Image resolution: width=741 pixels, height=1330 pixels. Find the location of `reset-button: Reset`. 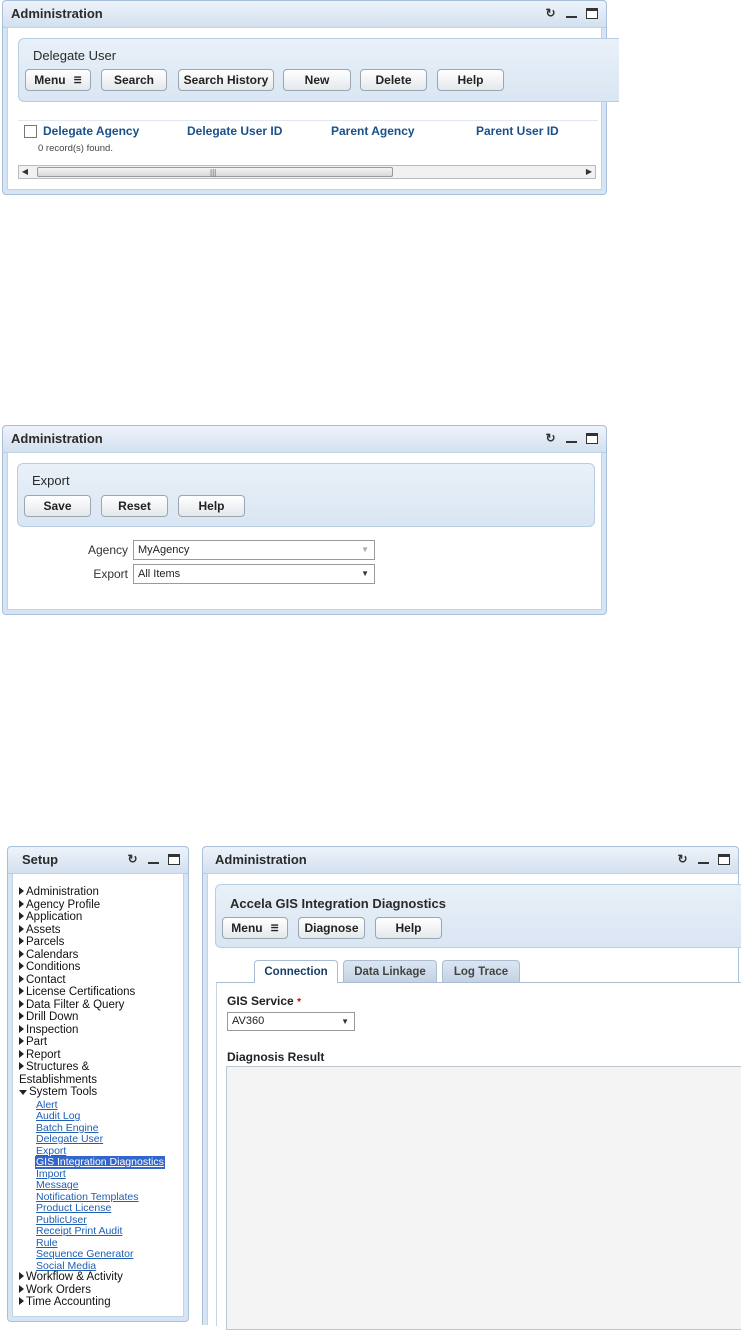

reset-button: Reset is located at coordinates (134, 506).